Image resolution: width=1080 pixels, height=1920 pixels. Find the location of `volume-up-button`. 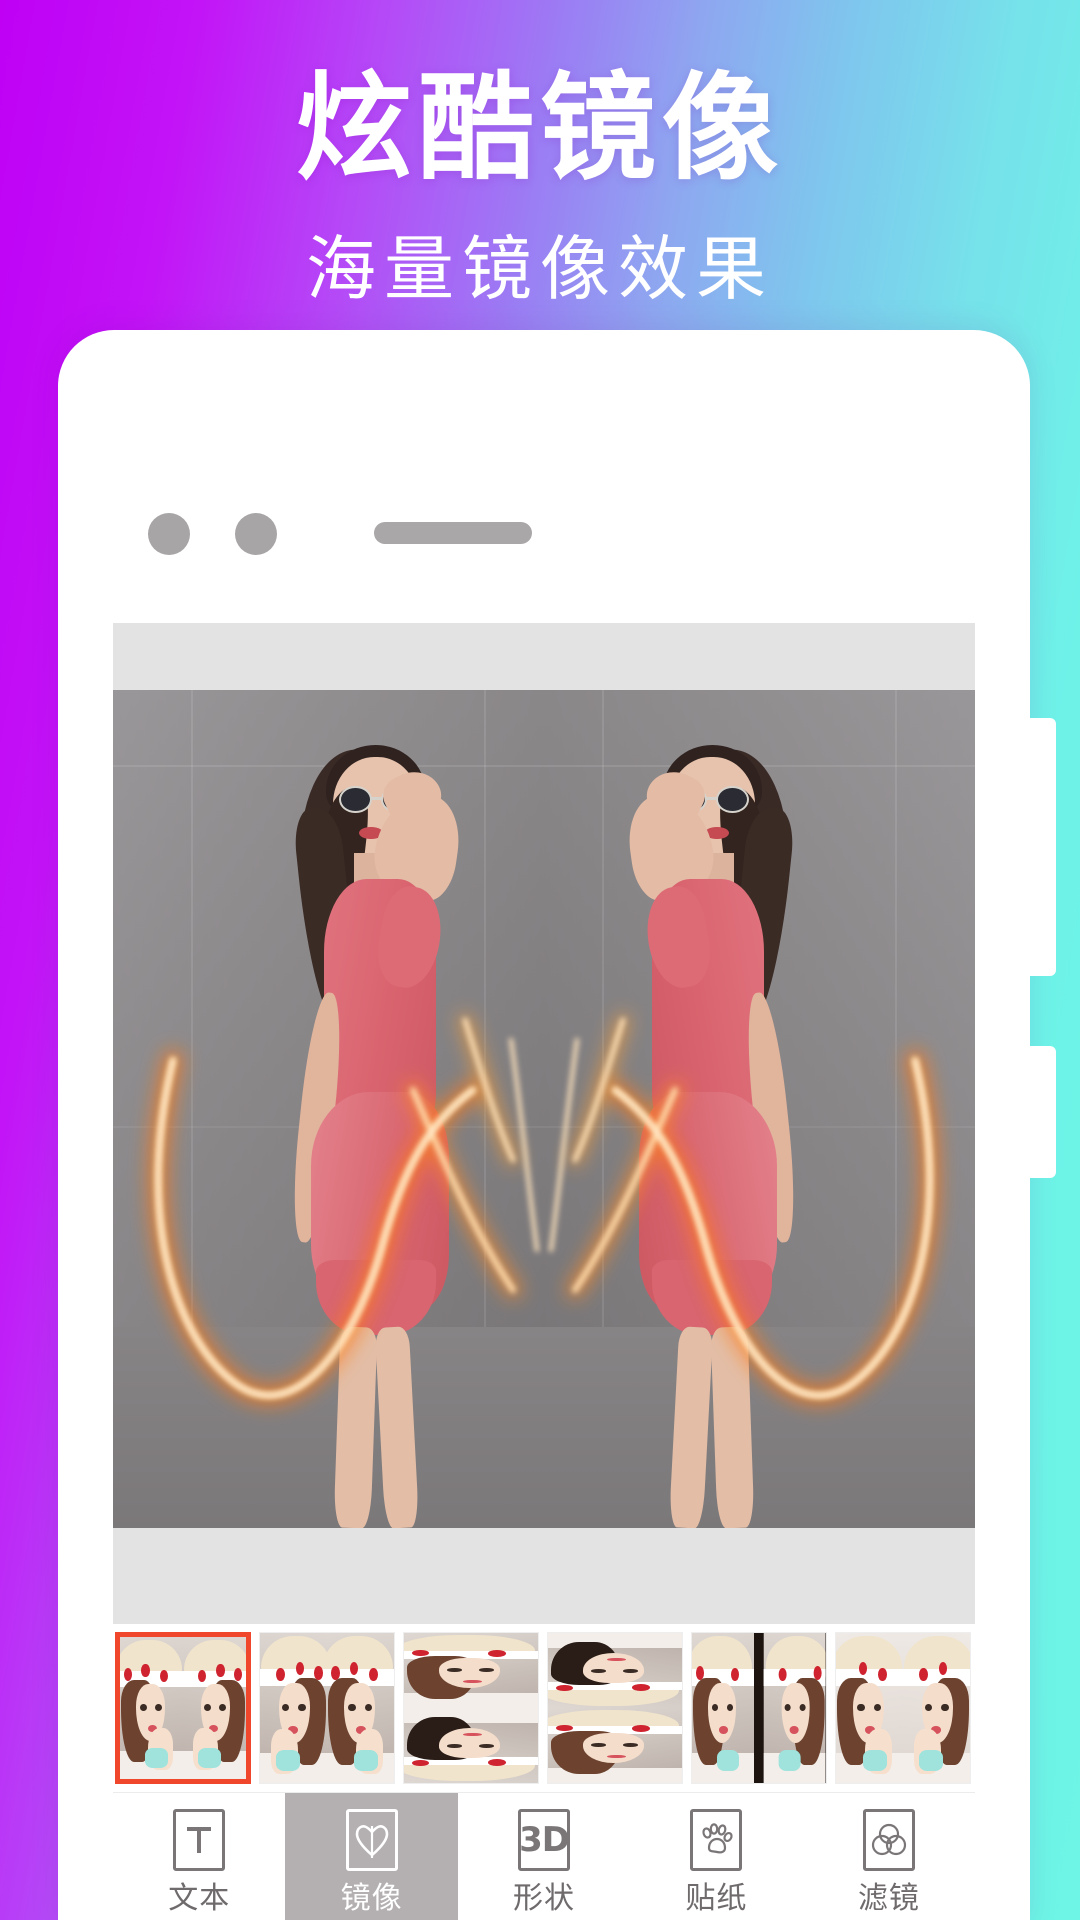

volume-up-button is located at coordinates (1043, 847).